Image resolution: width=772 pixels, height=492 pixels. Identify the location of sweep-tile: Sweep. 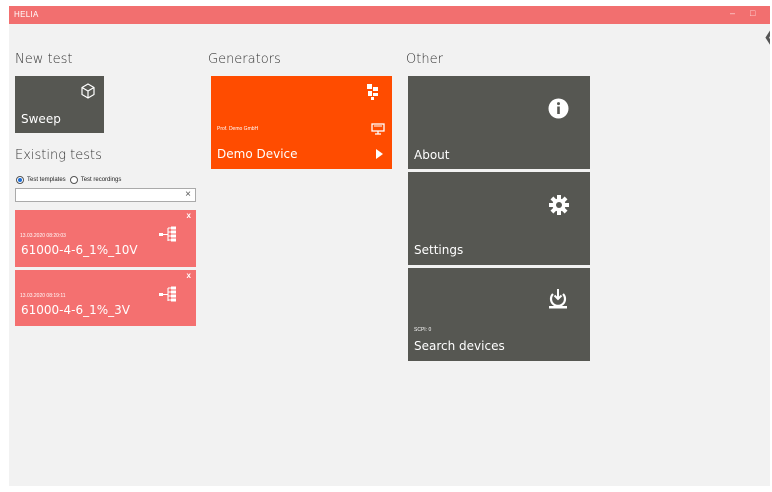
(59, 104).